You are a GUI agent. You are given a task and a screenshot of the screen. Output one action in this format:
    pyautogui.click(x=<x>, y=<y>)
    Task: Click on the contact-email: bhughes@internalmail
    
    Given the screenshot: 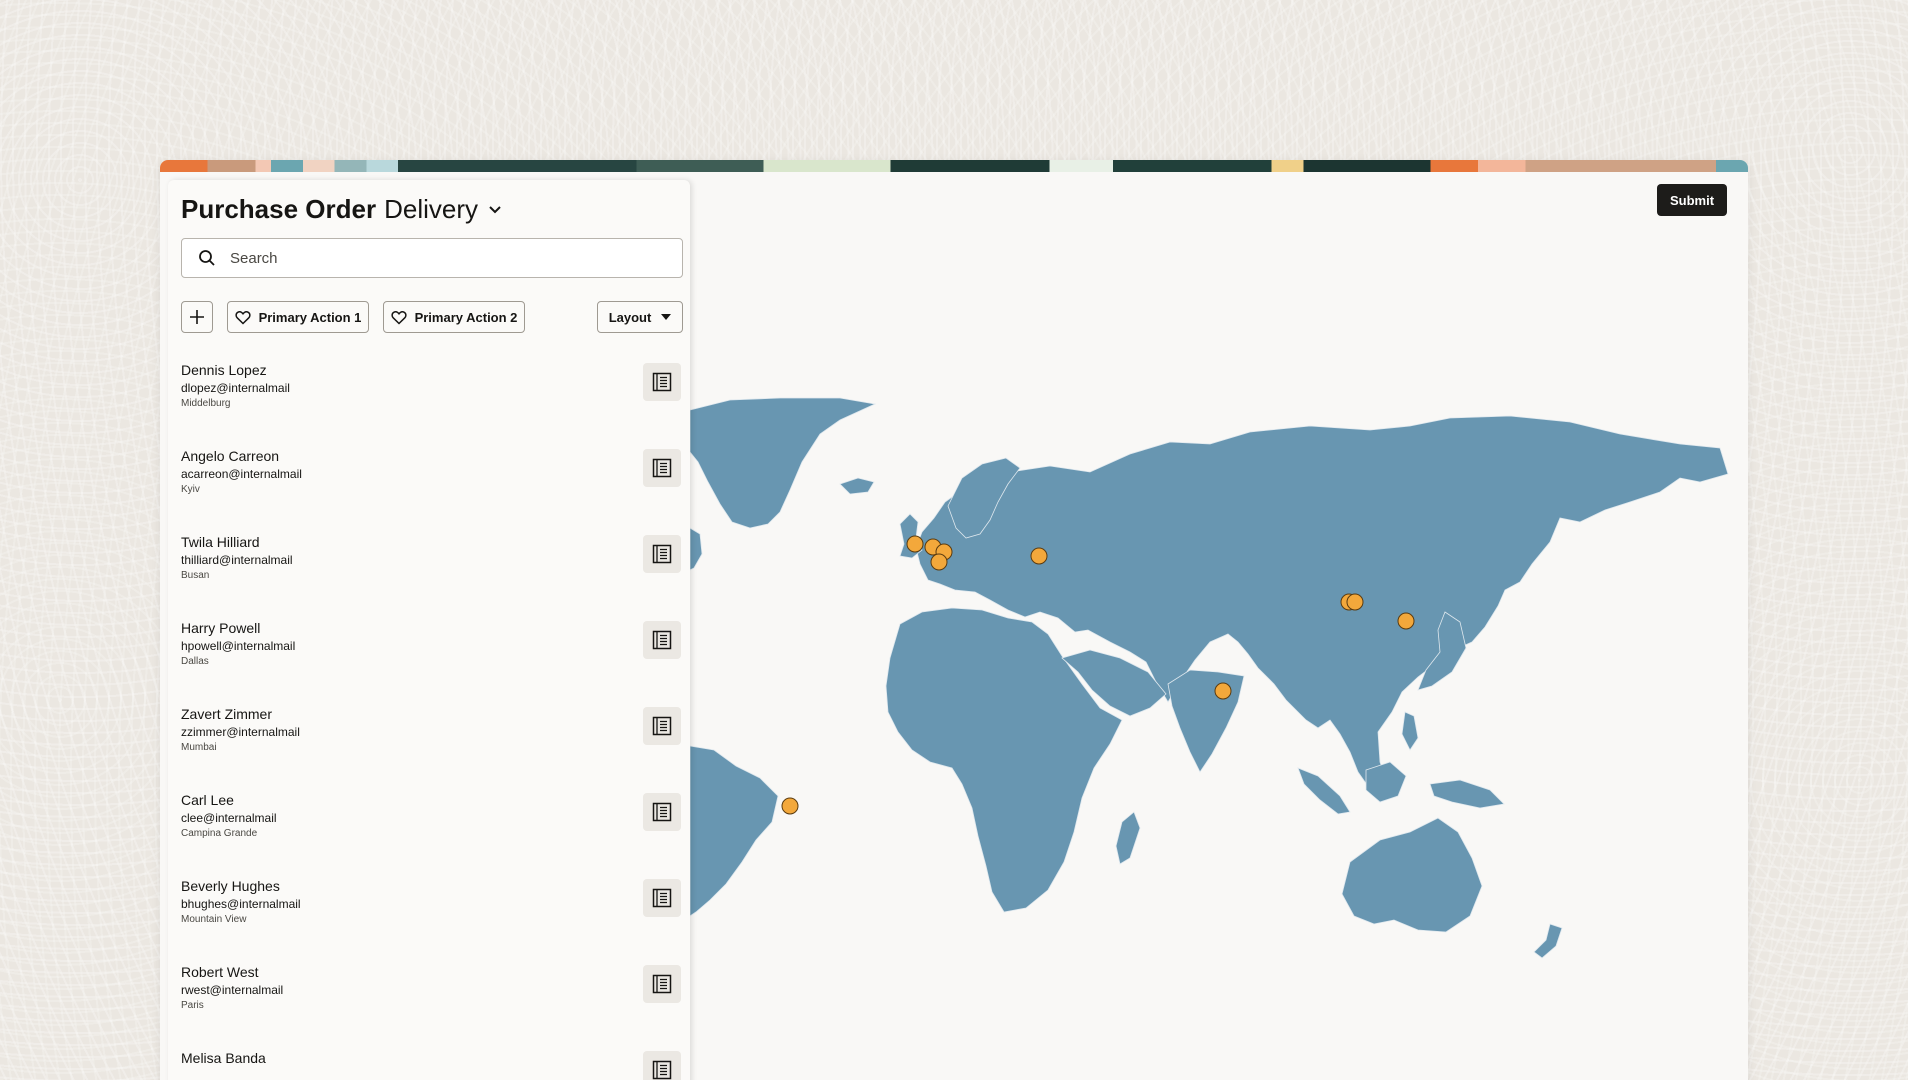 What is the action you would take?
    pyautogui.click(x=241, y=904)
    